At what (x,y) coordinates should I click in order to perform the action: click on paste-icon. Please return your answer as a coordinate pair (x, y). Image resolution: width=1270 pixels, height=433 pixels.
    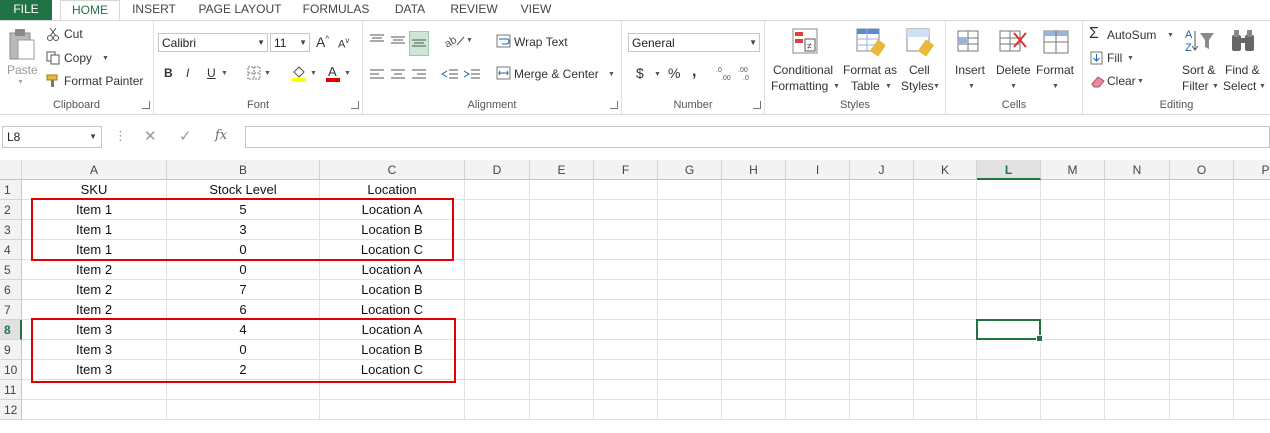
    Looking at the image, I should click on (21, 46).